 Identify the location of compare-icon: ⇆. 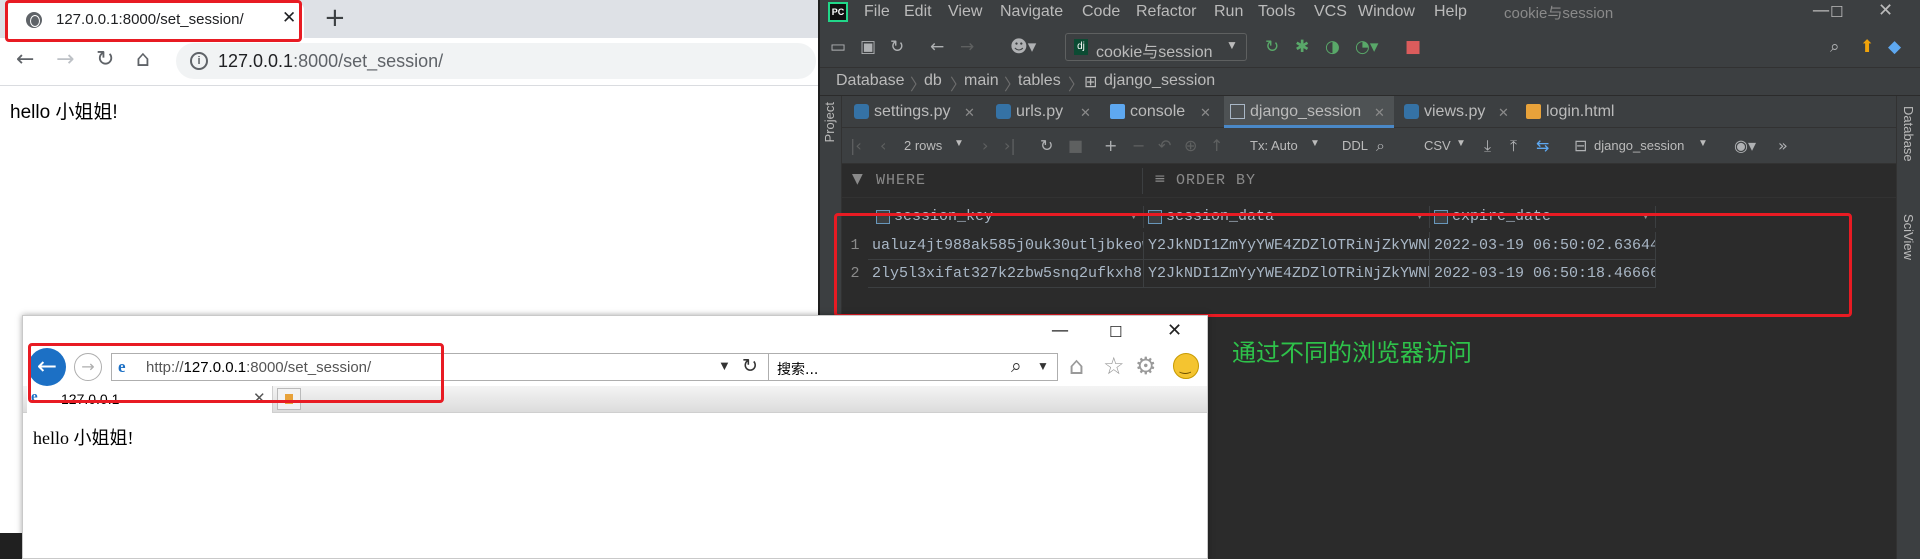
(1542, 145).